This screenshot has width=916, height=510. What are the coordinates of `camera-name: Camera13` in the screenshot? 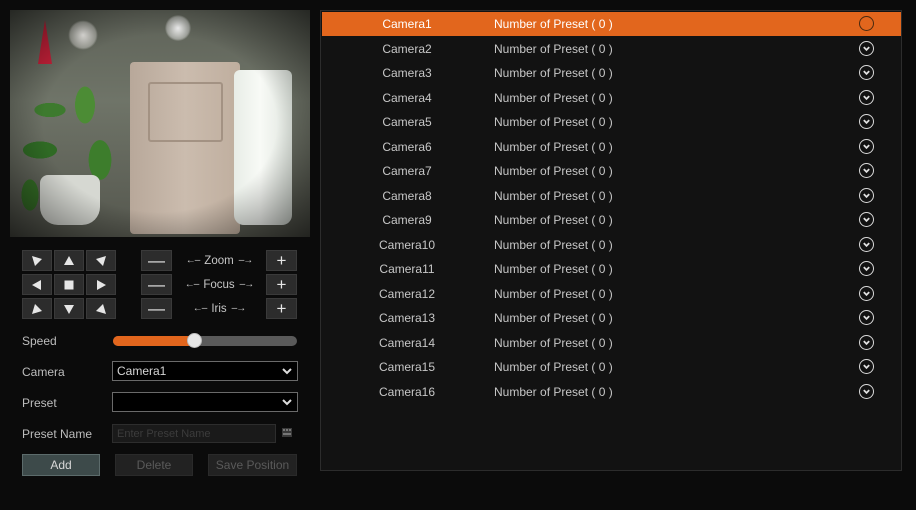 It's located at (407, 318).